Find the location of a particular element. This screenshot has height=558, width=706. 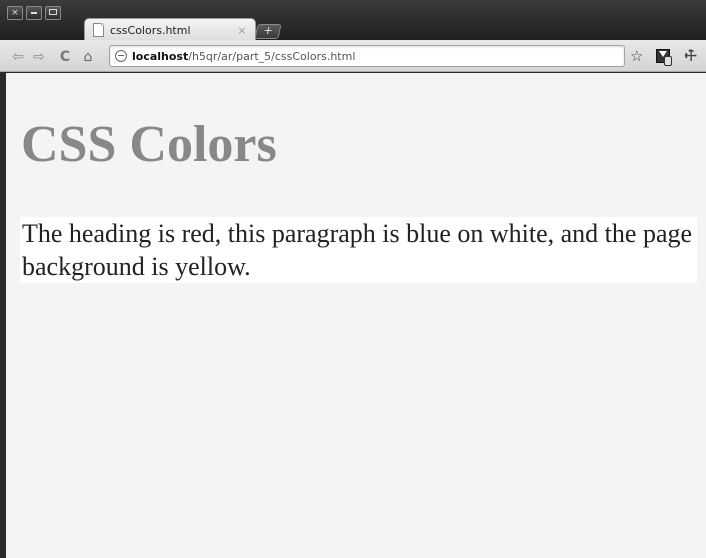

page-heading: CSS Colors is located at coordinates (149, 144).